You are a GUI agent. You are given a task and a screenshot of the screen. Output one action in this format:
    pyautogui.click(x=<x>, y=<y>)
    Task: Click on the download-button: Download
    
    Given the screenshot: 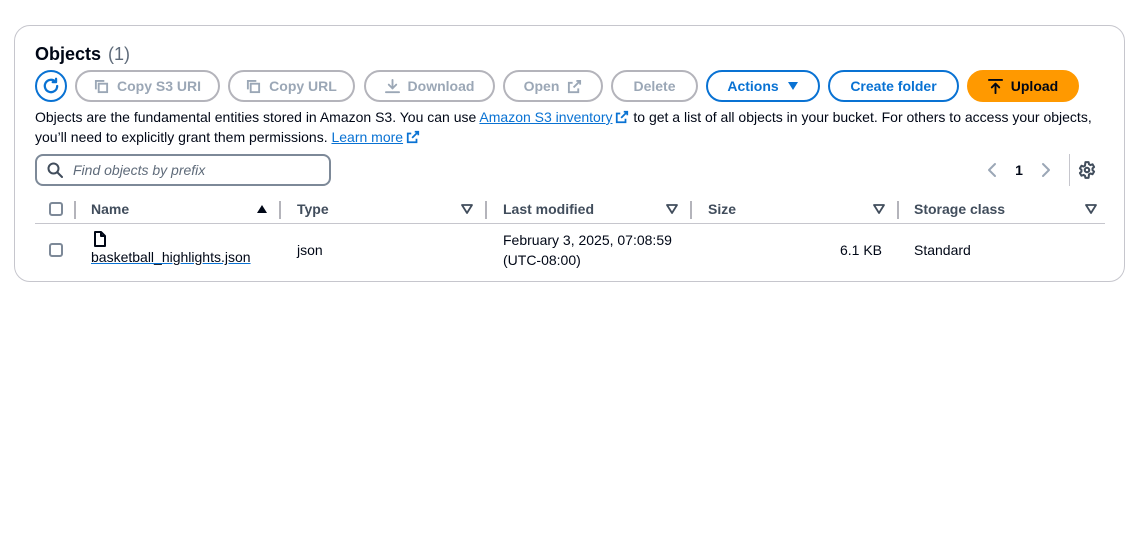 What is the action you would take?
    pyautogui.click(x=429, y=86)
    